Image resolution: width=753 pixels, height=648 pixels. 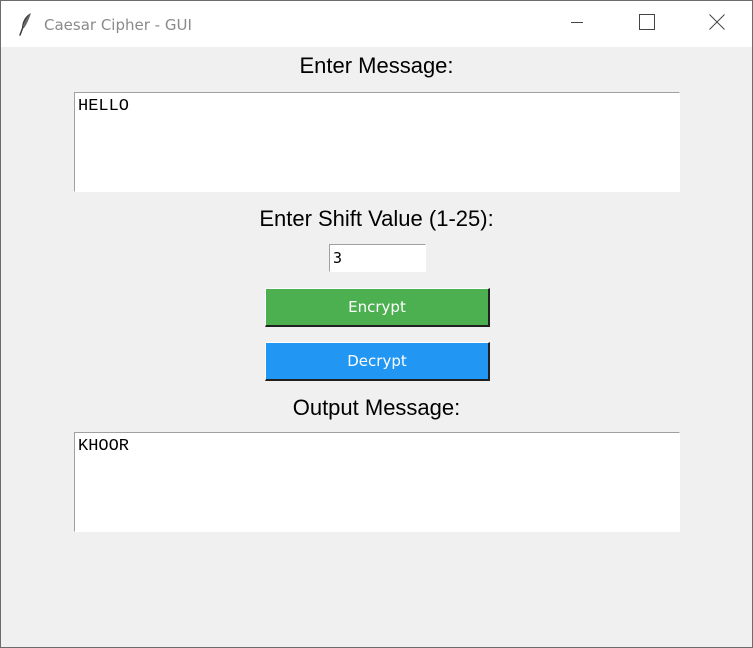 What do you see at coordinates (376, 218) in the screenshot?
I see `shift-label: Enter Shift Value (1-25):` at bounding box center [376, 218].